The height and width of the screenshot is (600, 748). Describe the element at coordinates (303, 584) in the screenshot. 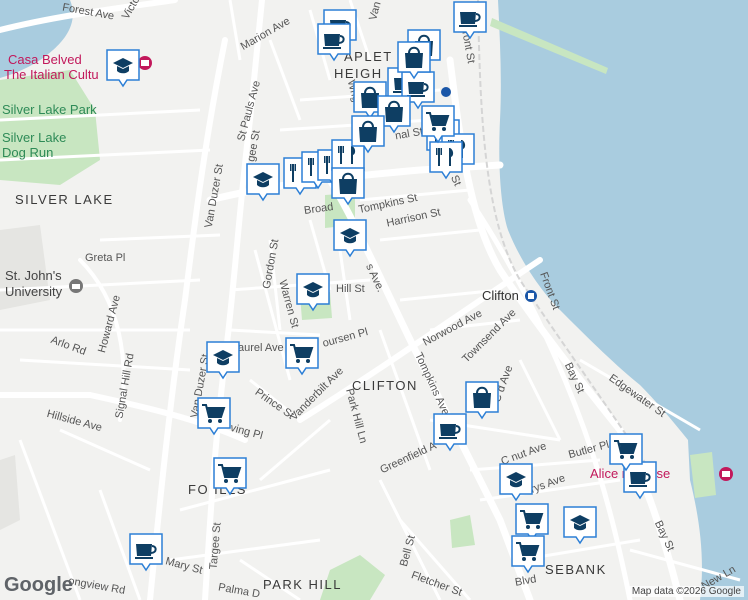

I see `neighborhood-label-park-hill: PARK HILL` at that location.